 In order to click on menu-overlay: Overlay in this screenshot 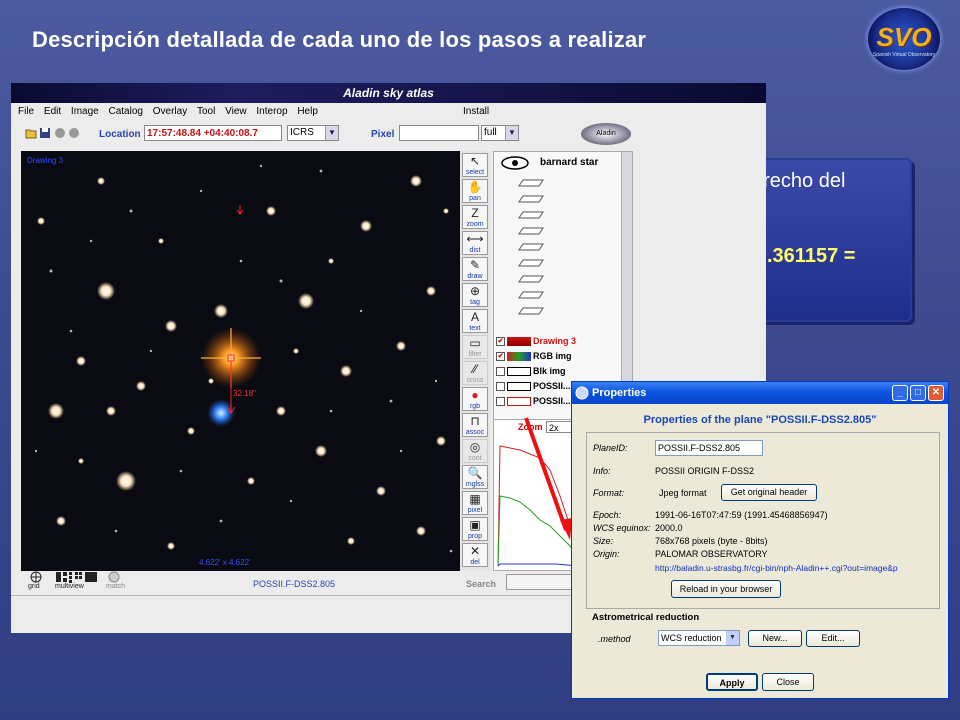, I will do `click(170, 111)`.